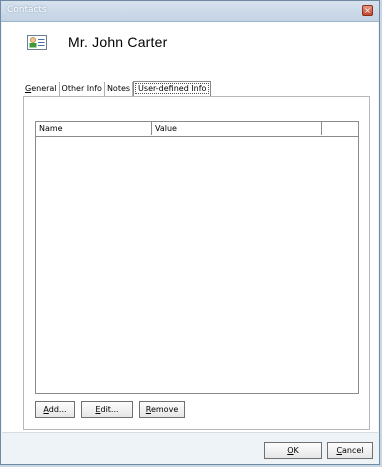 Image resolution: width=382 pixels, height=467 pixels. Describe the element at coordinates (37, 42) in the screenshot. I see `contact-card-icon` at that location.